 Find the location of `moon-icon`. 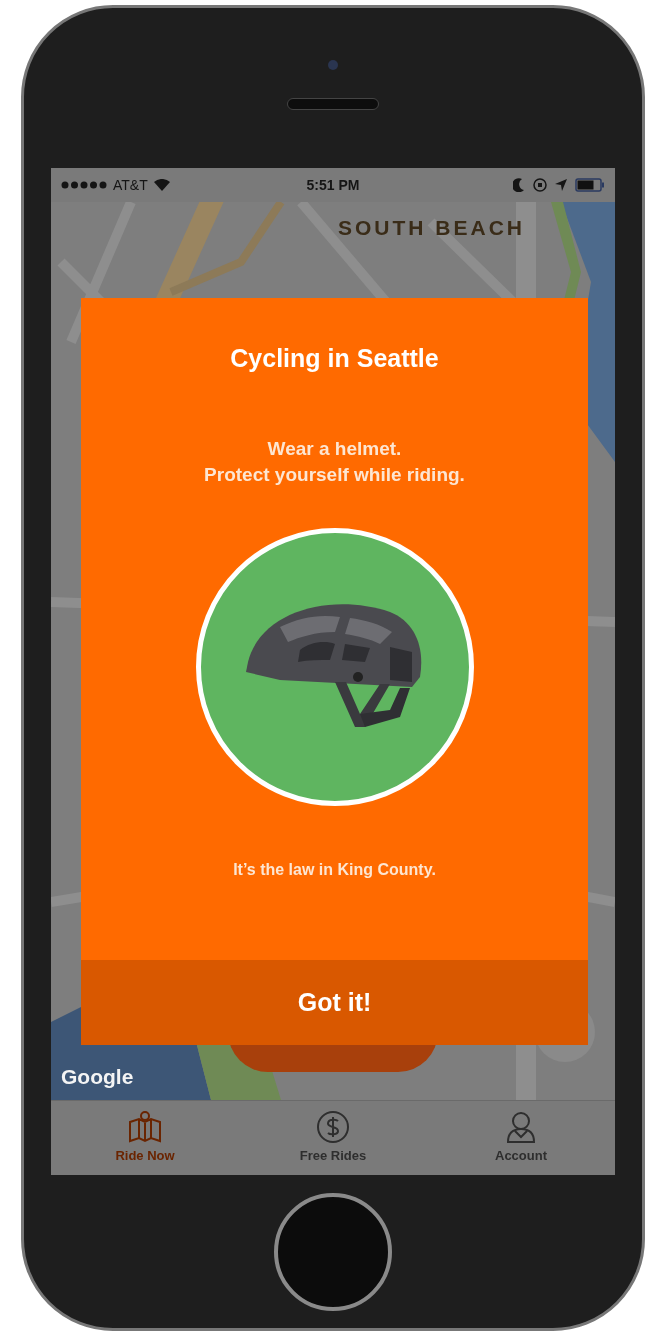

moon-icon is located at coordinates (519, 185).